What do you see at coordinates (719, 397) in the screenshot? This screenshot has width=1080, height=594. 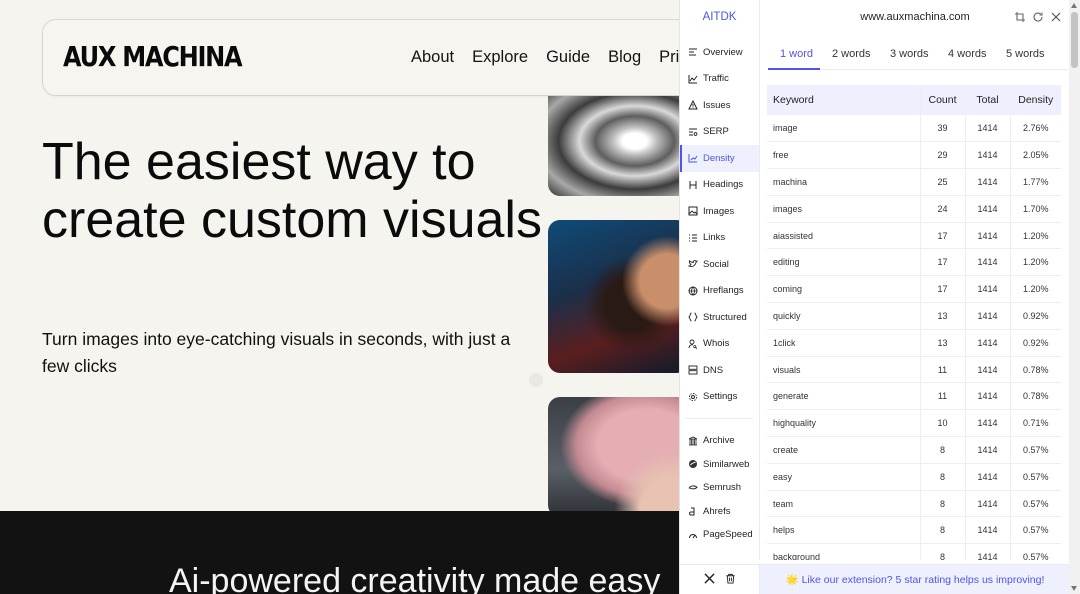 I see `sidebar-item-settings: Settings` at bounding box center [719, 397].